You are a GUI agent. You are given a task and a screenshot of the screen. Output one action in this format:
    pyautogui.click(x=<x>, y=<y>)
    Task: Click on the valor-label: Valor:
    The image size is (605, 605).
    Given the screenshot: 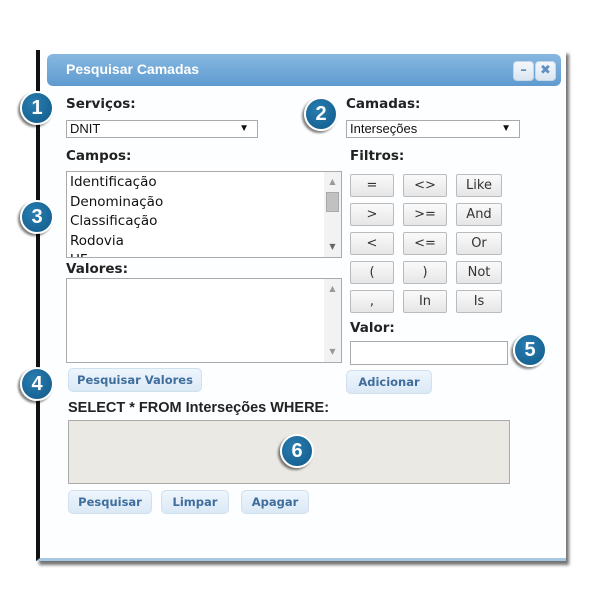 What is the action you would take?
    pyautogui.click(x=372, y=328)
    